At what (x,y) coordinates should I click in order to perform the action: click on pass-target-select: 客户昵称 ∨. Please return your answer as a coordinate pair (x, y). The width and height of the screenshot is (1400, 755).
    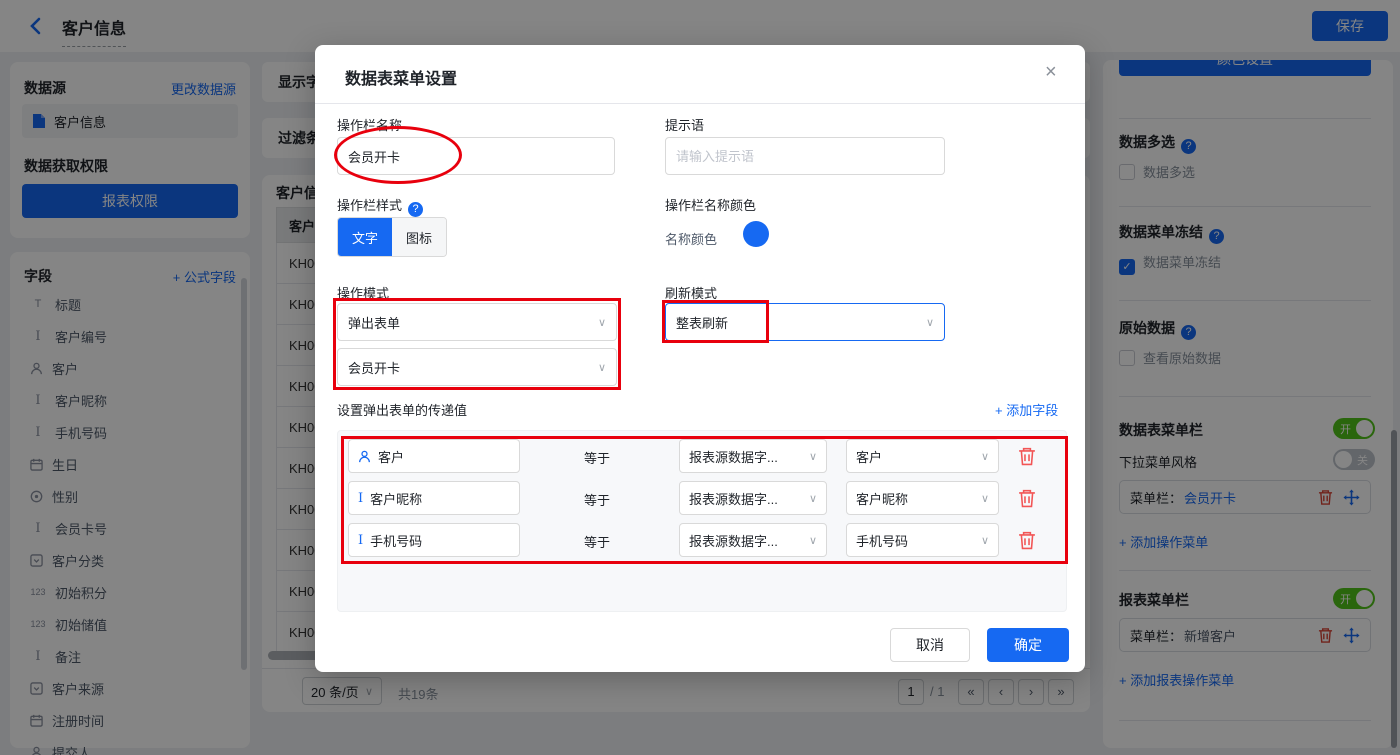
    Looking at the image, I should click on (922, 498).